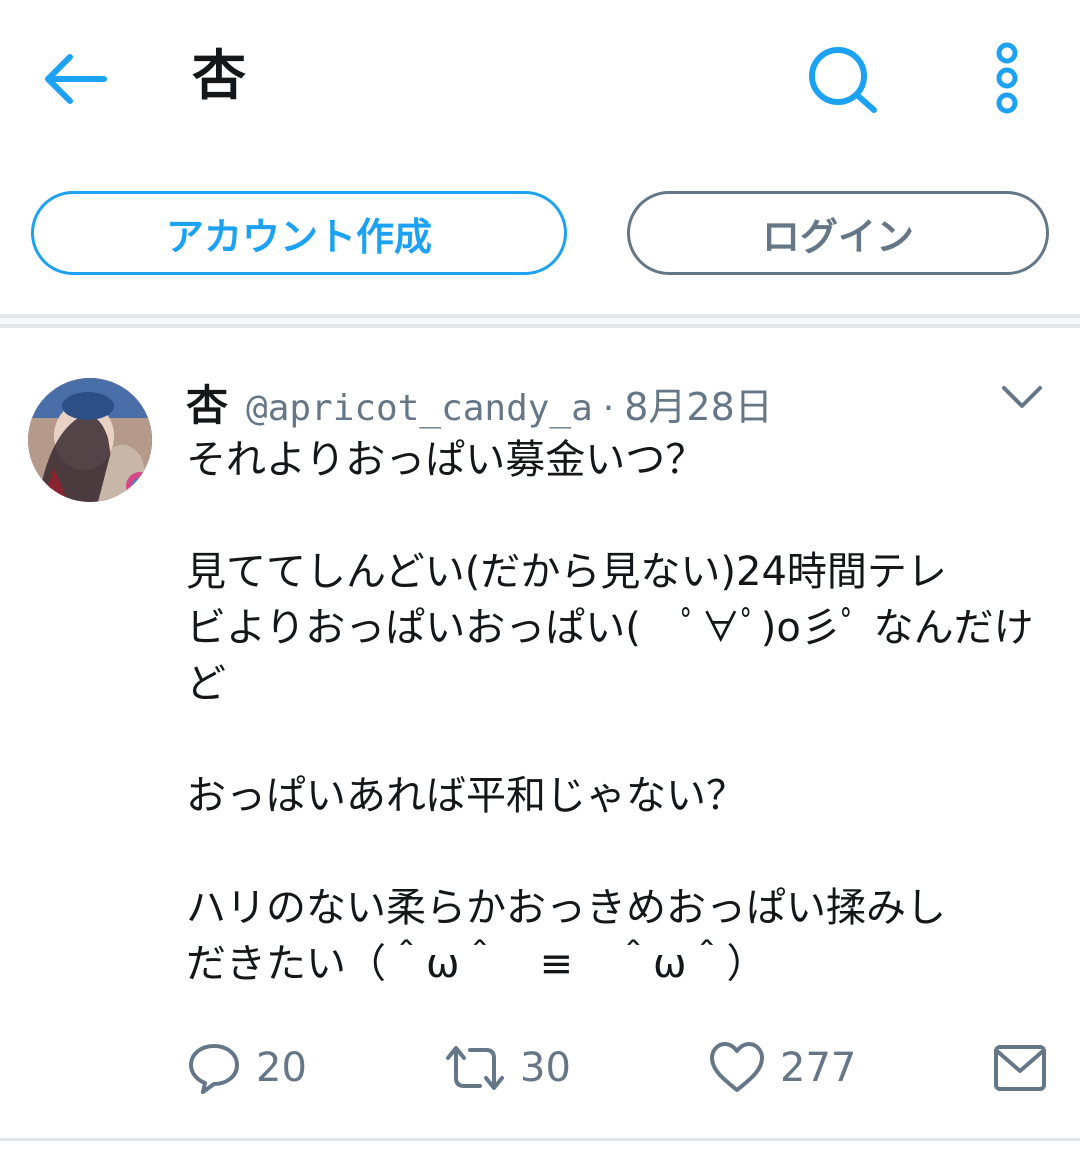 The width and height of the screenshot is (1080, 1155). I want to click on direct-message-button, so click(1020, 1068).